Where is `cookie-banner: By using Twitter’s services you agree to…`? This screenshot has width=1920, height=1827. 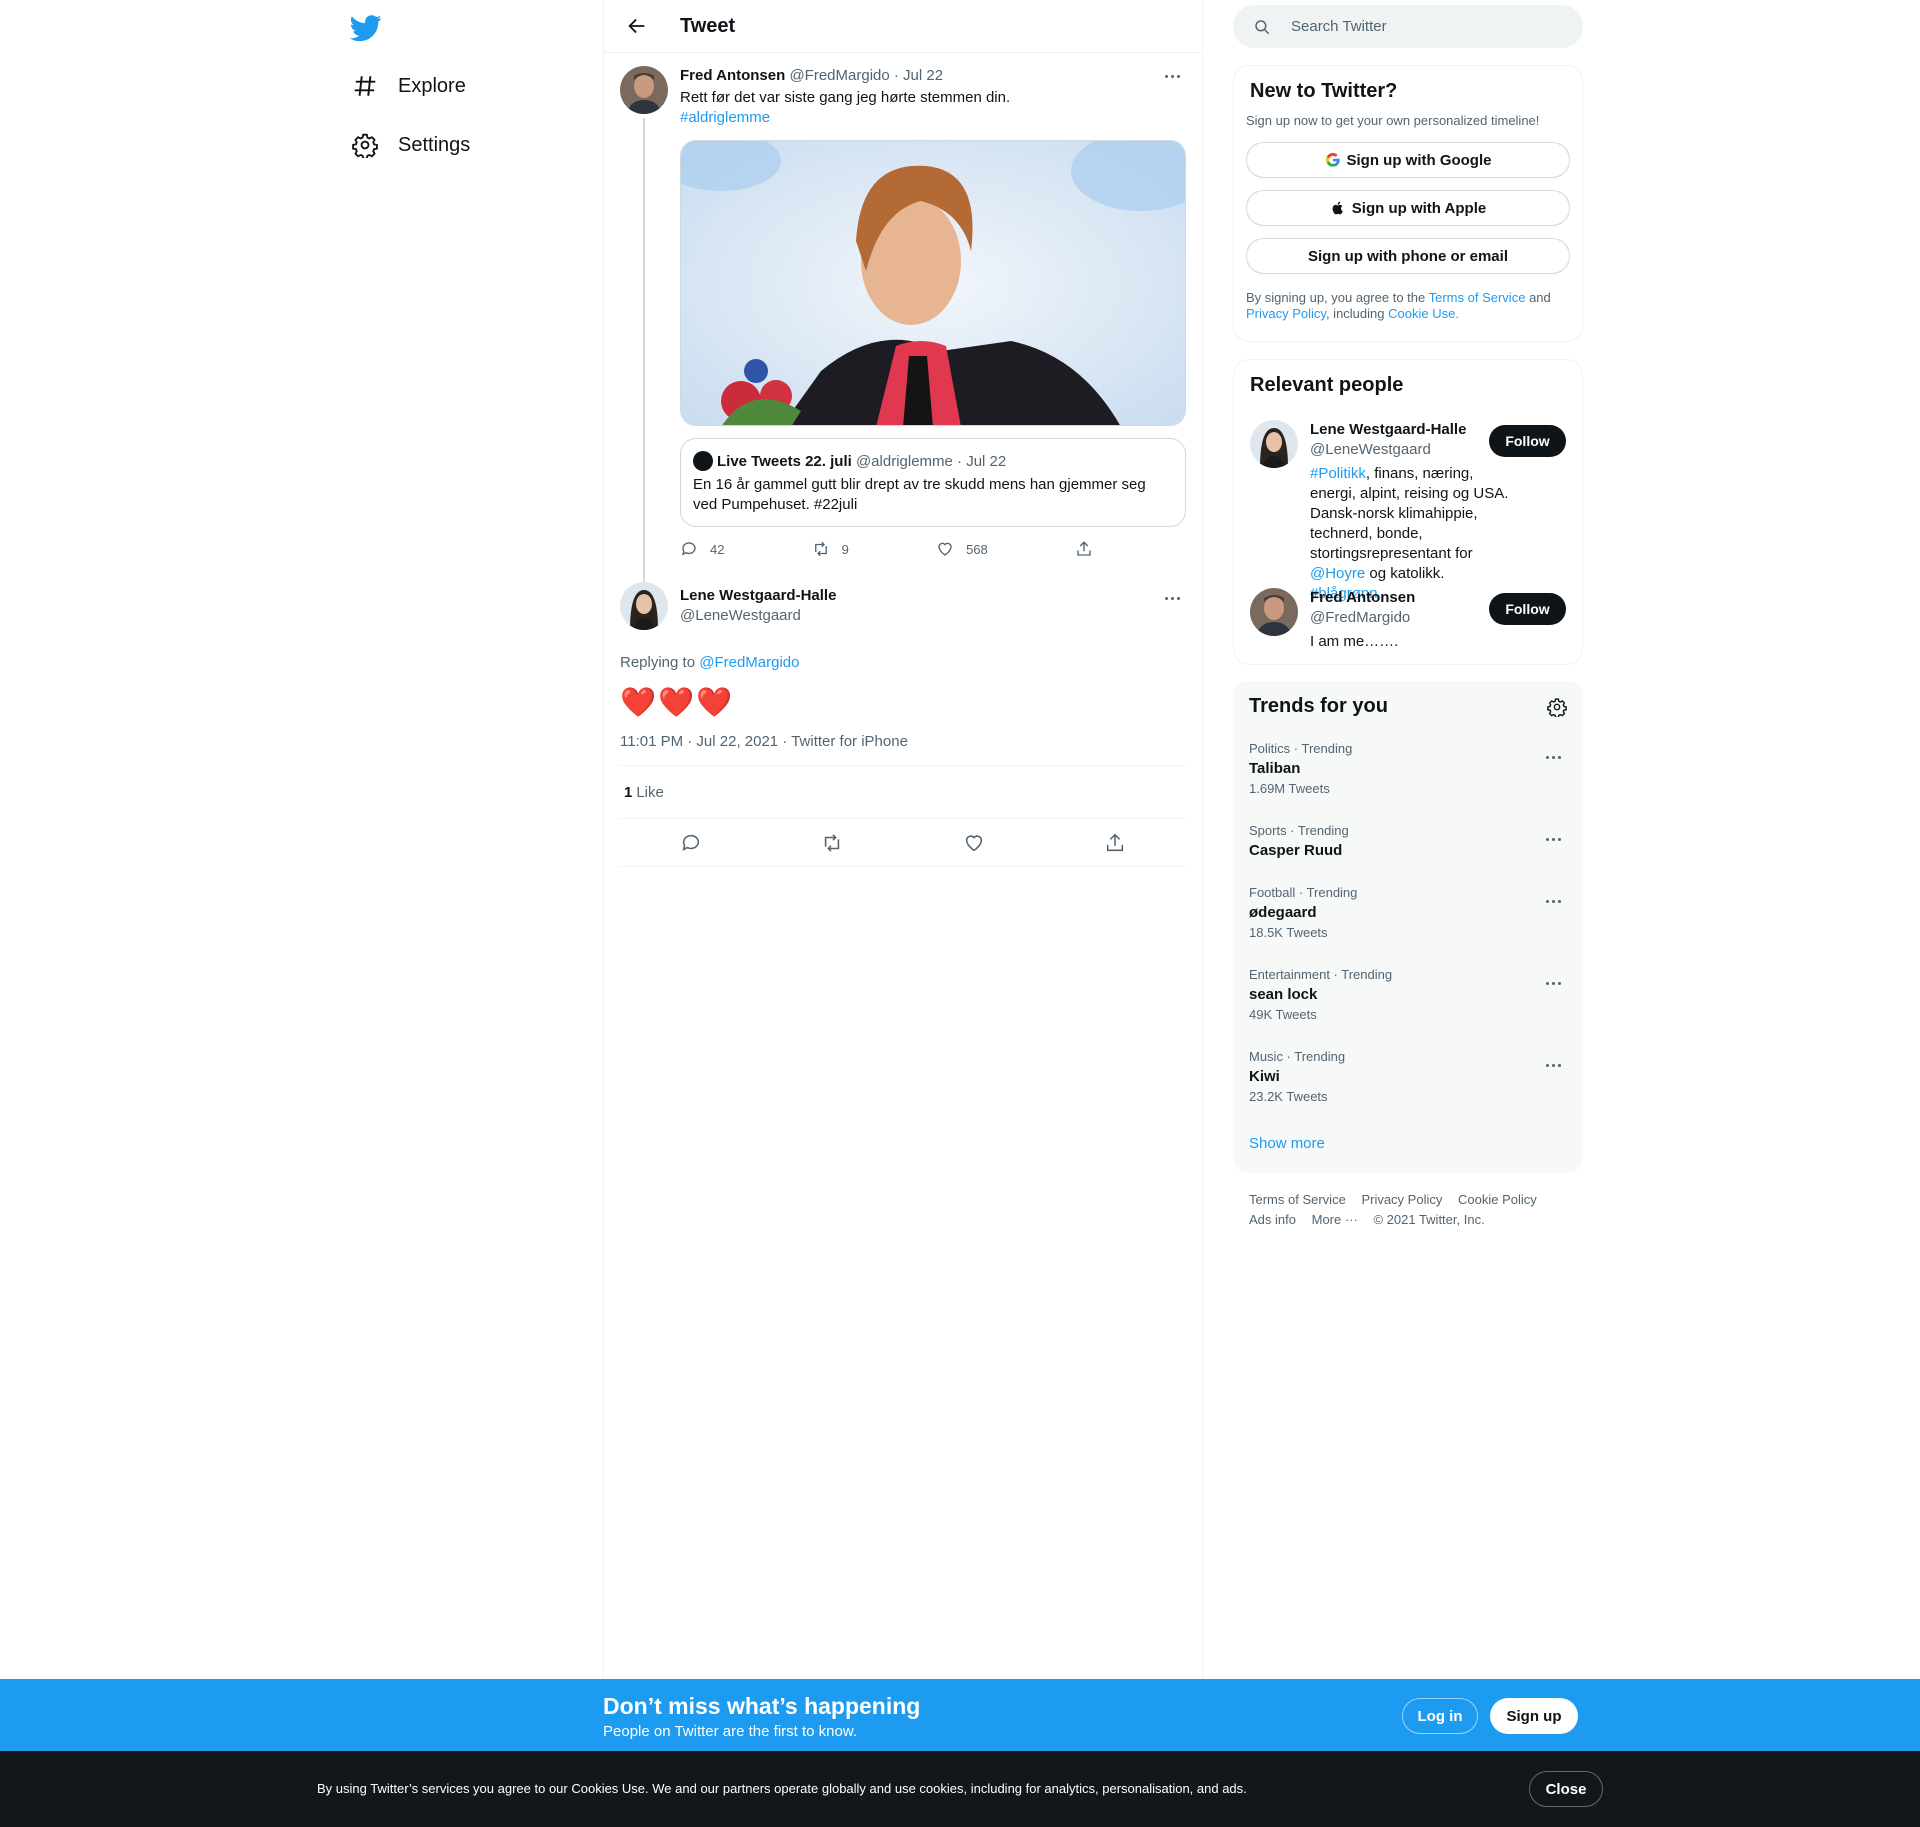 cookie-banner: By using Twitter’s services you agree to… is located at coordinates (960, 1789).